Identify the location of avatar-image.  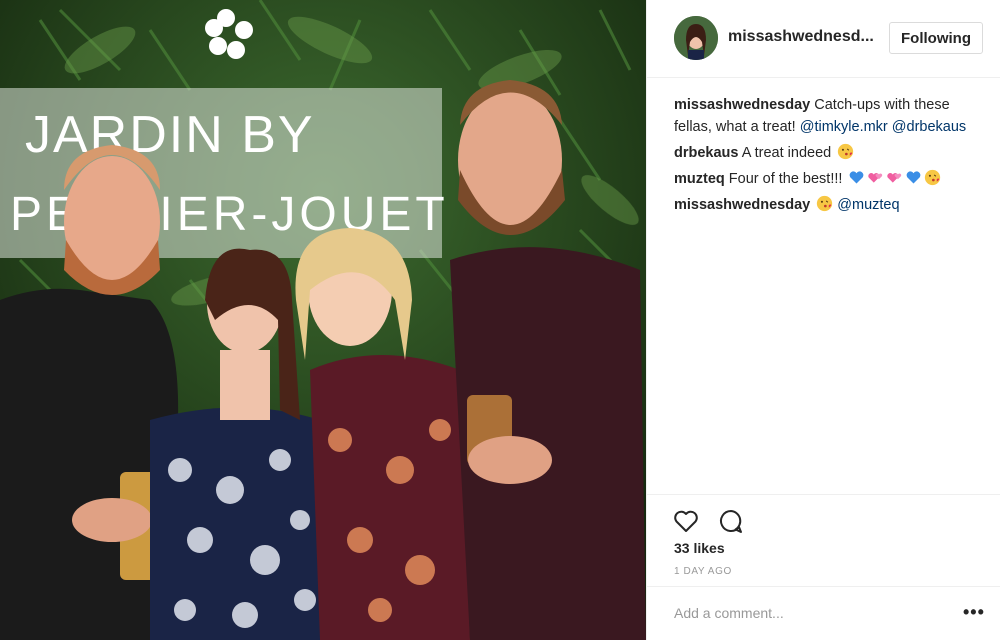
(696, 38).